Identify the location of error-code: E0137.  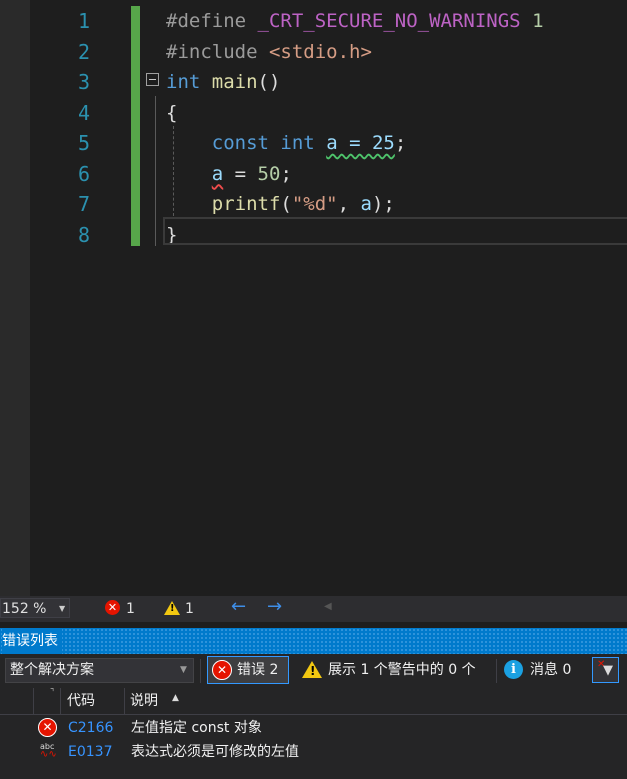
(90, 752).